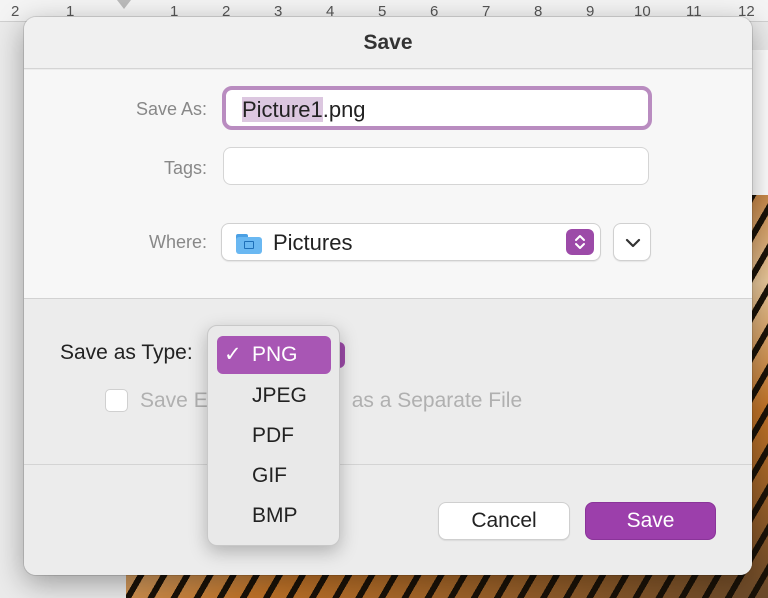 The image size is (768, 598). I want to click on checkmark-icon: ✓, so click(233, 354).